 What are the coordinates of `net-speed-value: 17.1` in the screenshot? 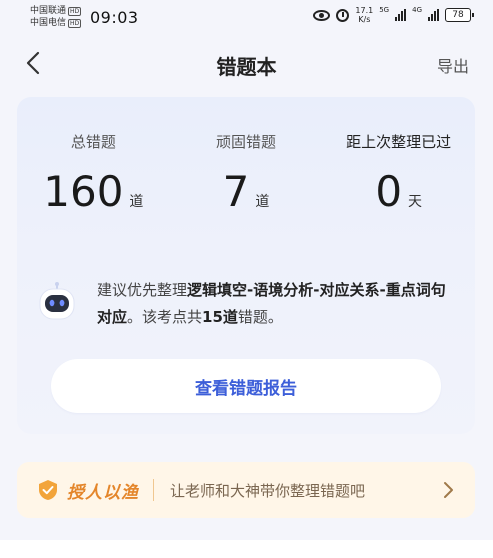 It's located at (364, 10).